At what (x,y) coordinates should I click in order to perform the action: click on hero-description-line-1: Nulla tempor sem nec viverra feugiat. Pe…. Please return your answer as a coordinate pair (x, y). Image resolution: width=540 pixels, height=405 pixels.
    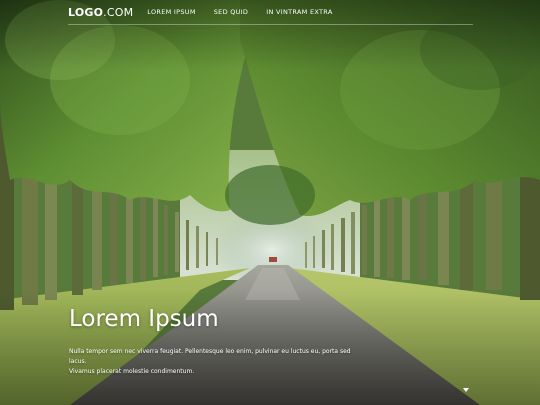
    Looking at the image, I should click on (210, 356).